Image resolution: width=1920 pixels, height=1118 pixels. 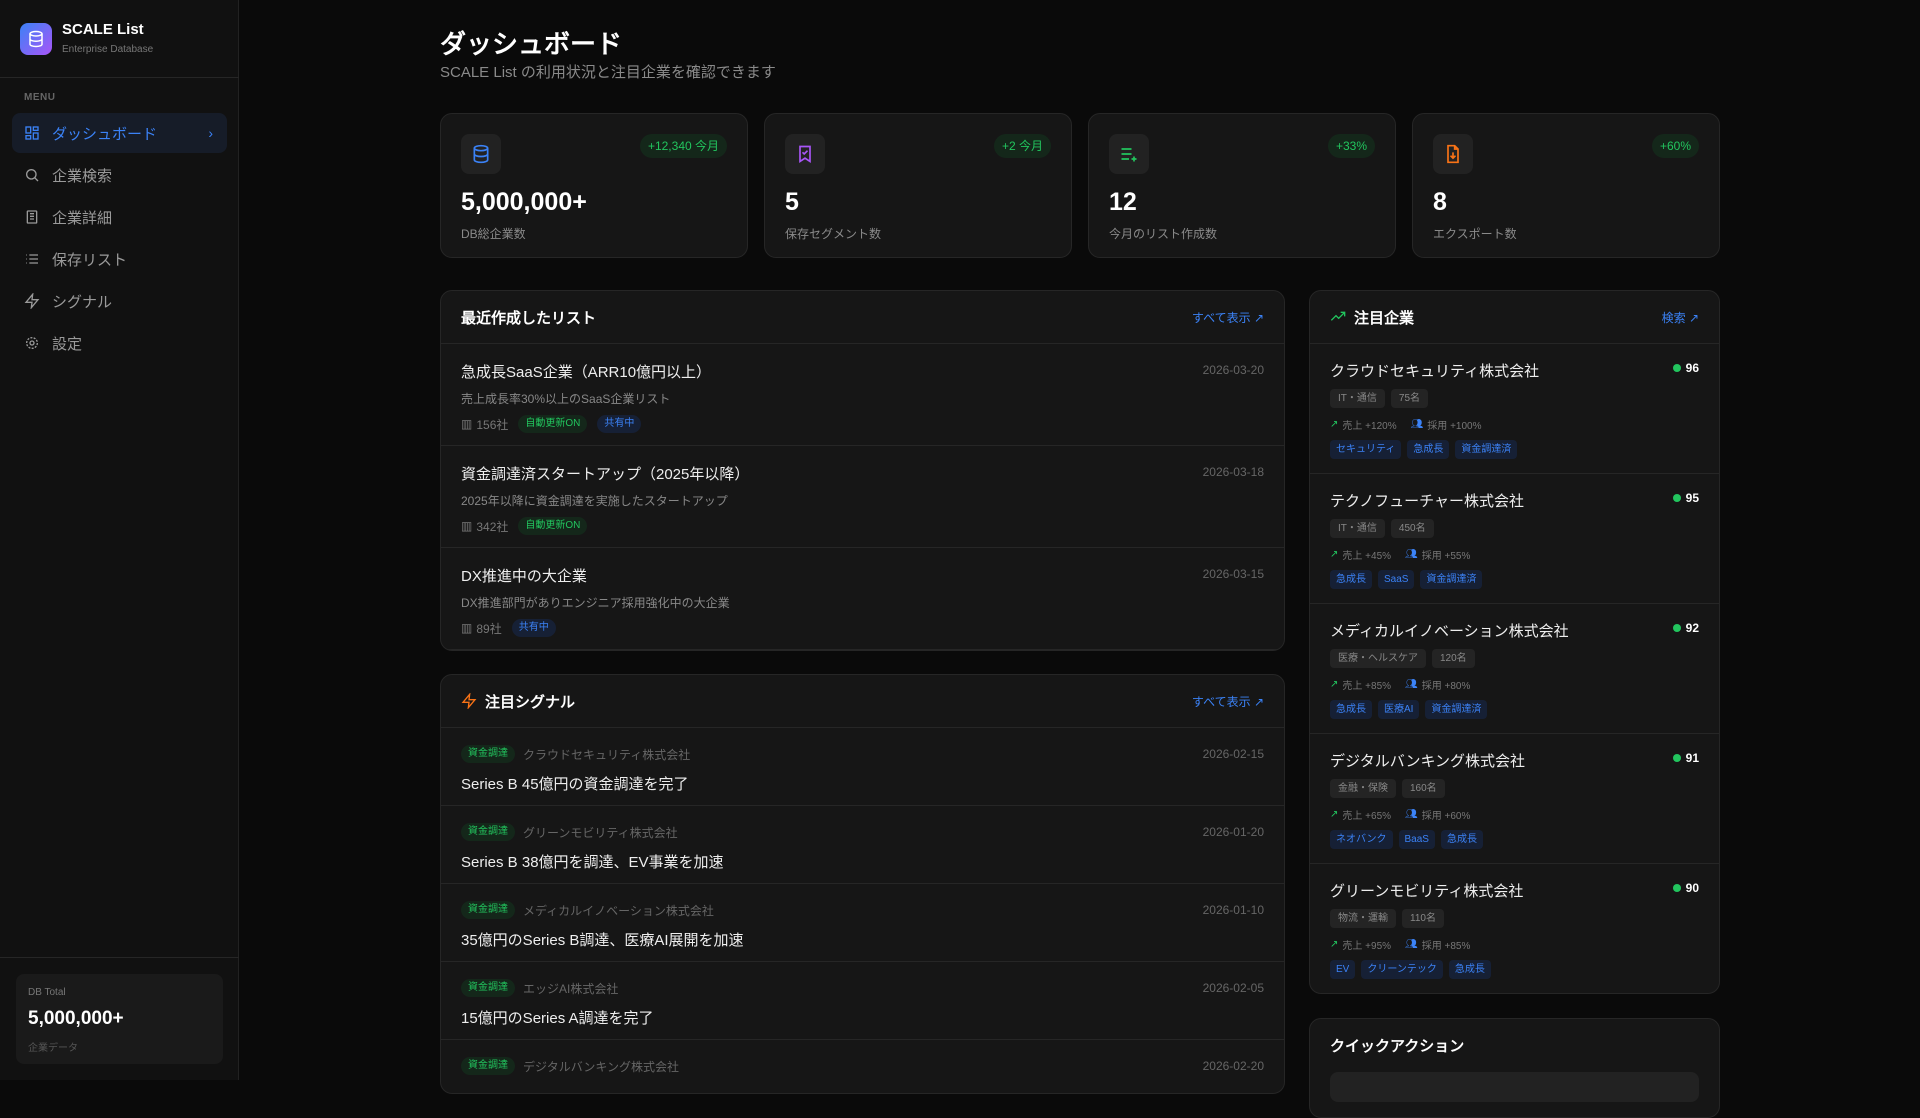 I want to click on bookmark-check-icon, so click(x=805, y=154).